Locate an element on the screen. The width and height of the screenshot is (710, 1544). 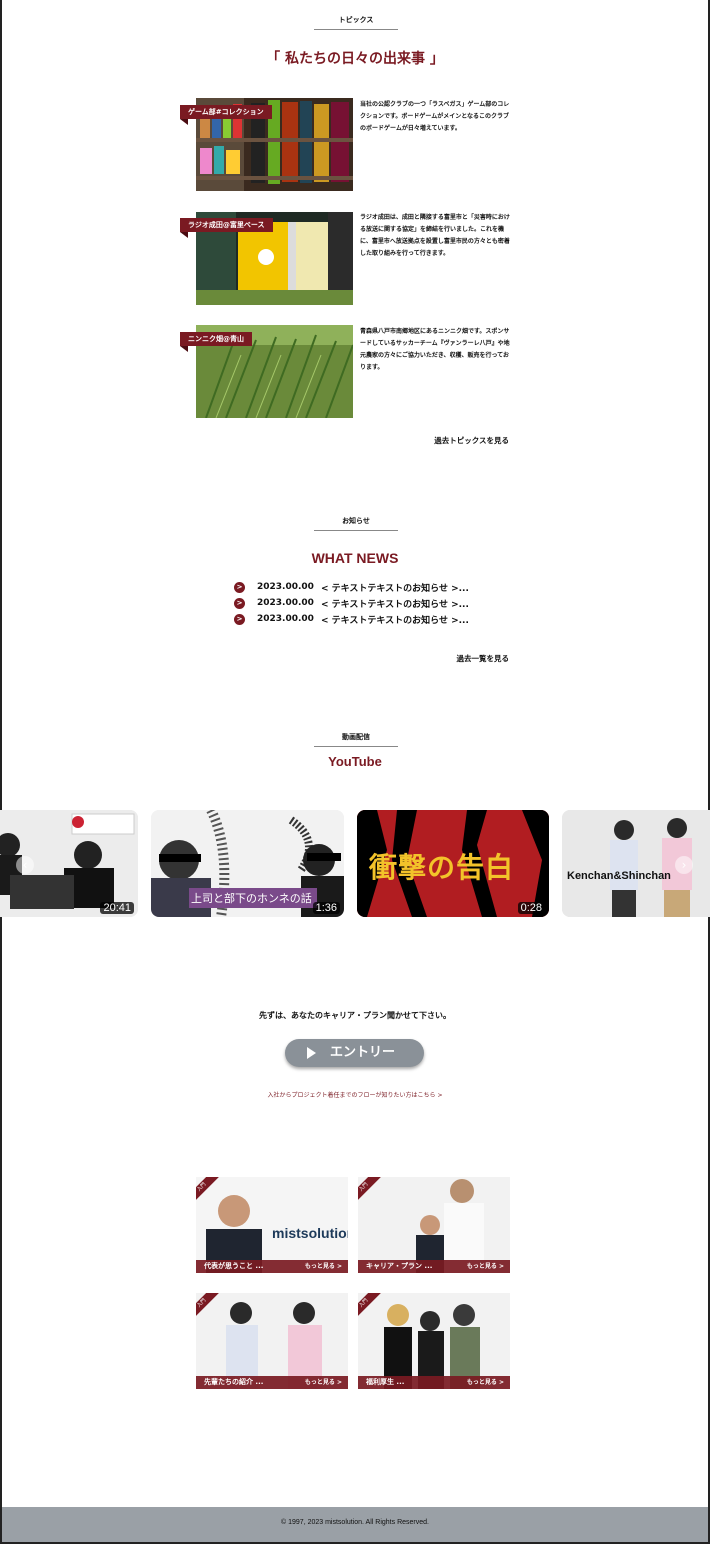
banner-welfare: 入門 福利厚生 ... もっと見る > is located at coordinates (434, 1341).